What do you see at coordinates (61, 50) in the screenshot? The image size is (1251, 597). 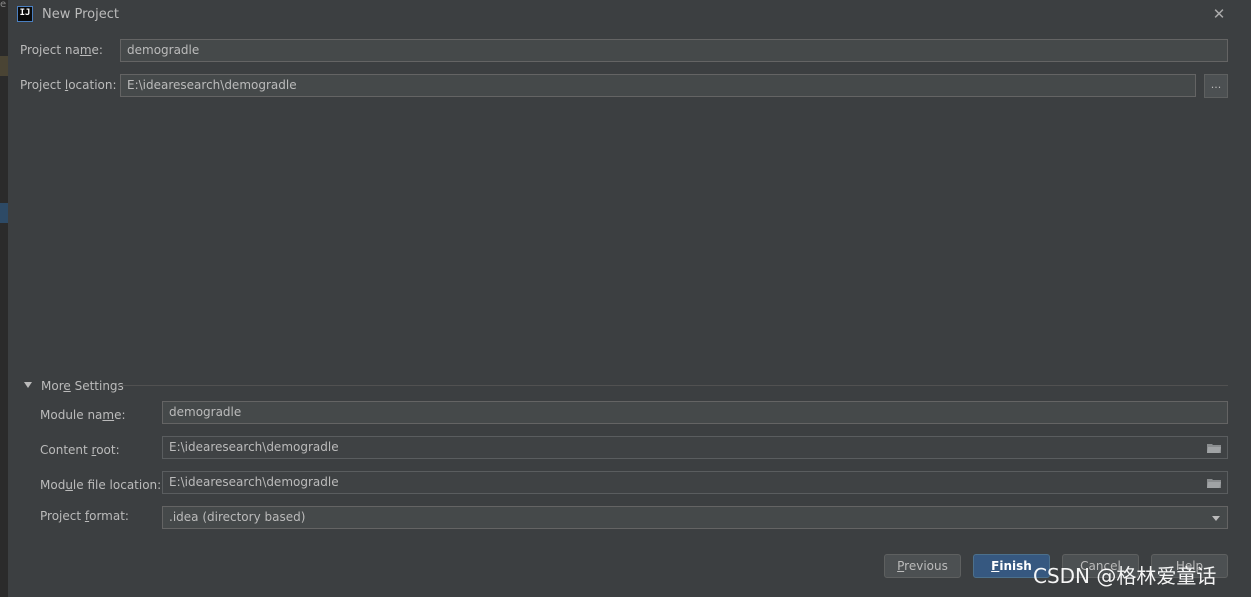 I see `project-name-label: Project name:` at bounding box center [61, 50].